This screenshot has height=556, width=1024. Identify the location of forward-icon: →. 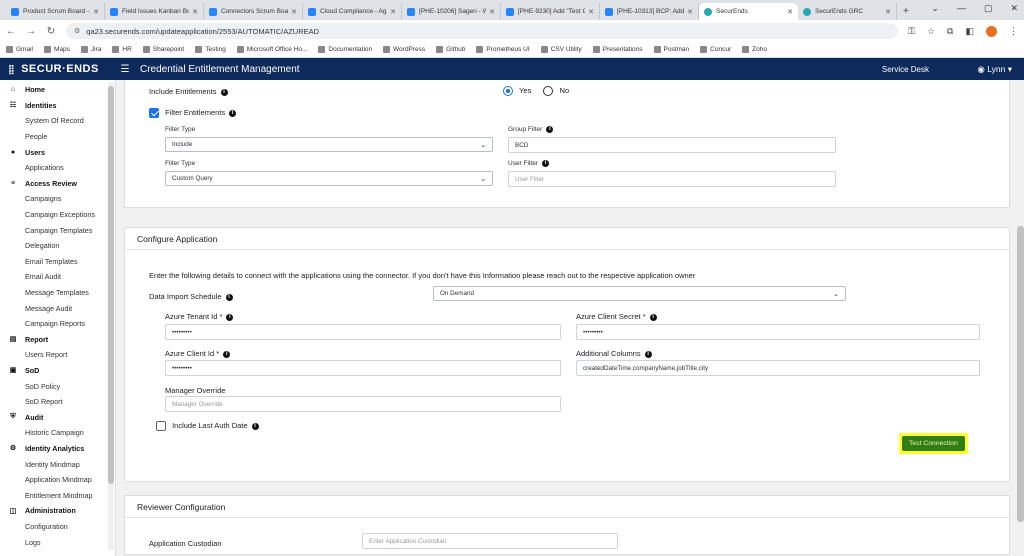
(31, 31).